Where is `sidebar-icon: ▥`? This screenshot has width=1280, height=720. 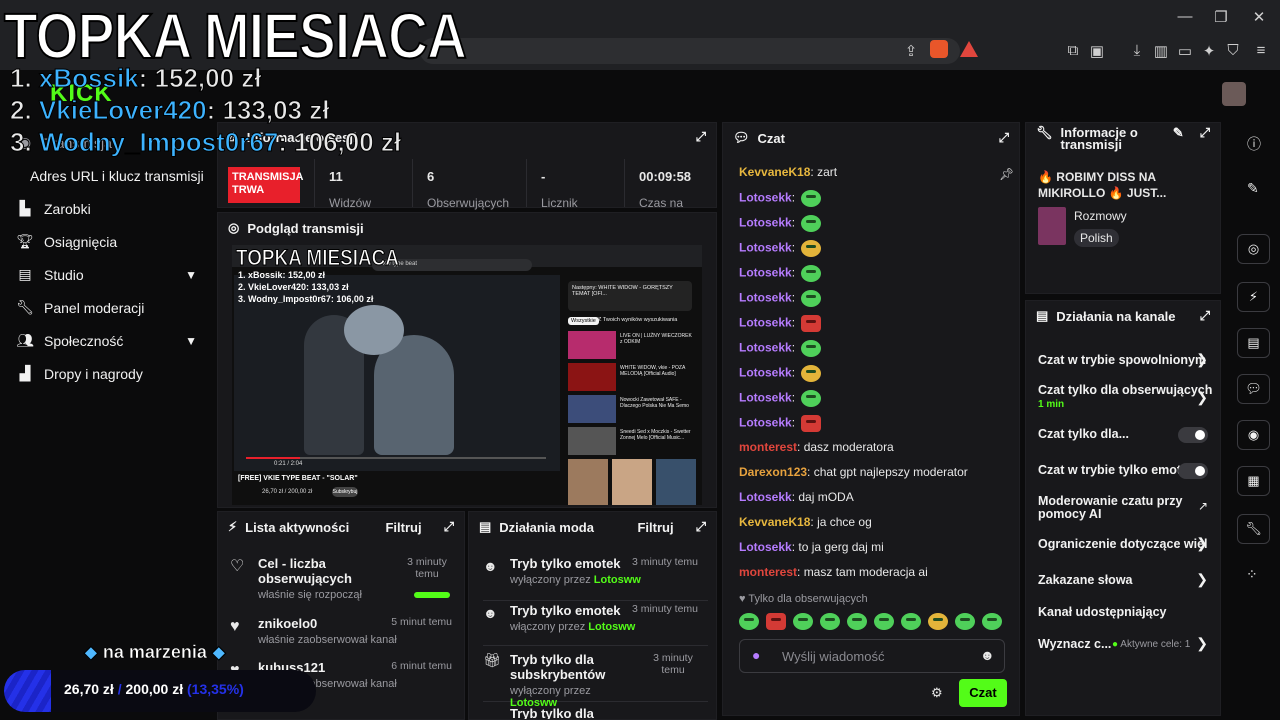
sidebar-icon: ▥ is located at coordinates (1161, 51).